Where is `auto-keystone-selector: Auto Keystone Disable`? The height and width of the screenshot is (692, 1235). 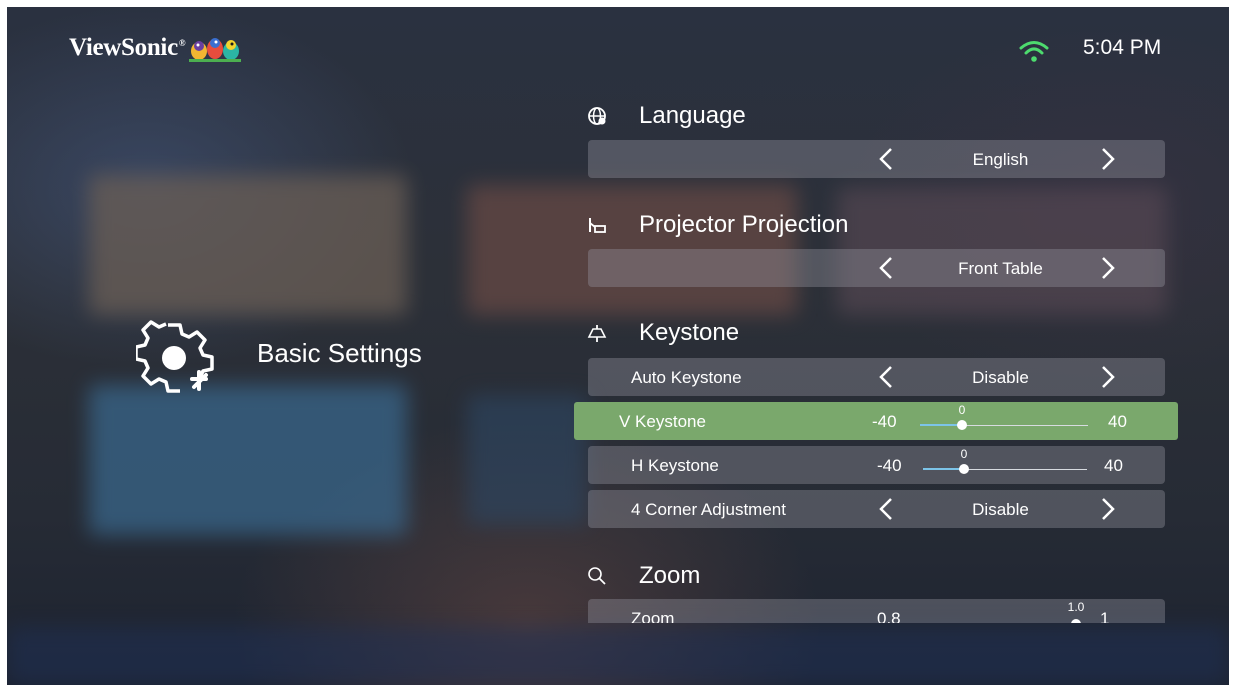
auto-keystone-selector: Auto Keystone Disable is located at coordinates (876, 377).